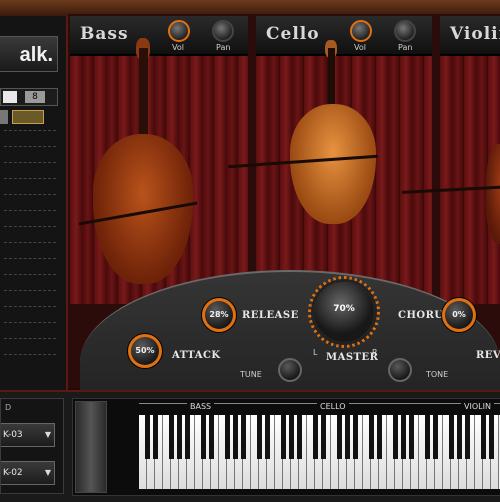  What do you see at coordinates (201, 406) in the screenshot?
I see `range-label-bass: BASS` at bounding box center [201, 406].